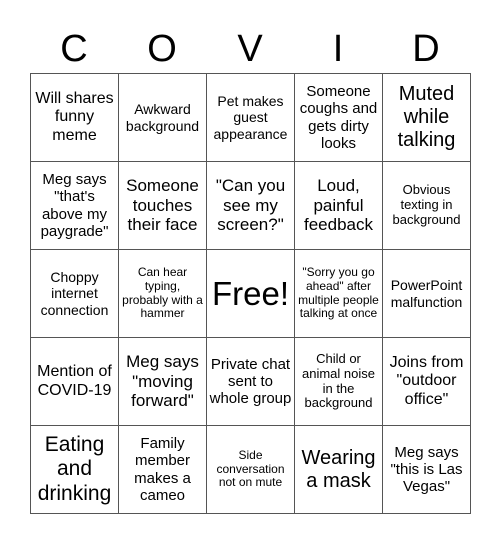 This screenshot has width=500, height=544. I want to click on header-letter: D, so click(426, 49).